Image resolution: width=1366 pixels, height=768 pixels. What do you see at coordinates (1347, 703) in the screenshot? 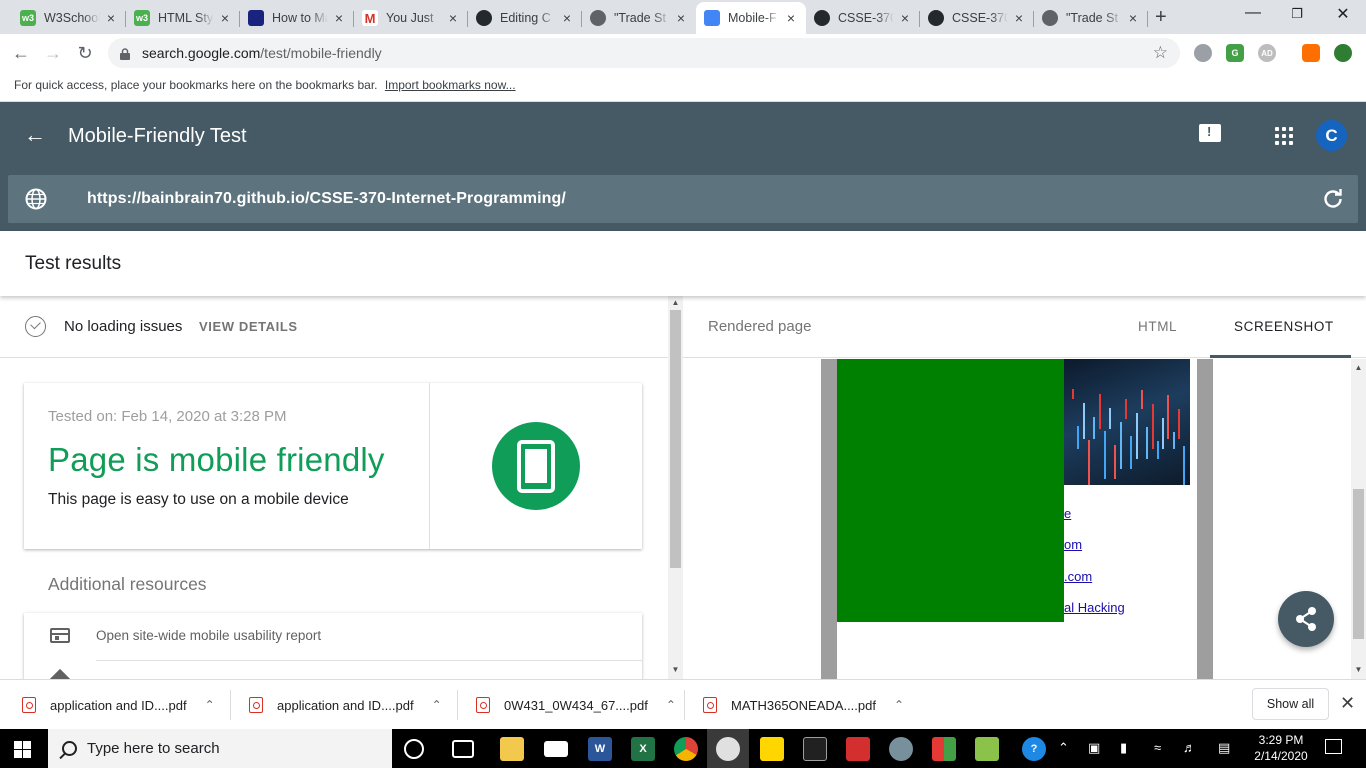
I see `close-download-shelf-icon: ✕` at bounding box center [1347, 703].